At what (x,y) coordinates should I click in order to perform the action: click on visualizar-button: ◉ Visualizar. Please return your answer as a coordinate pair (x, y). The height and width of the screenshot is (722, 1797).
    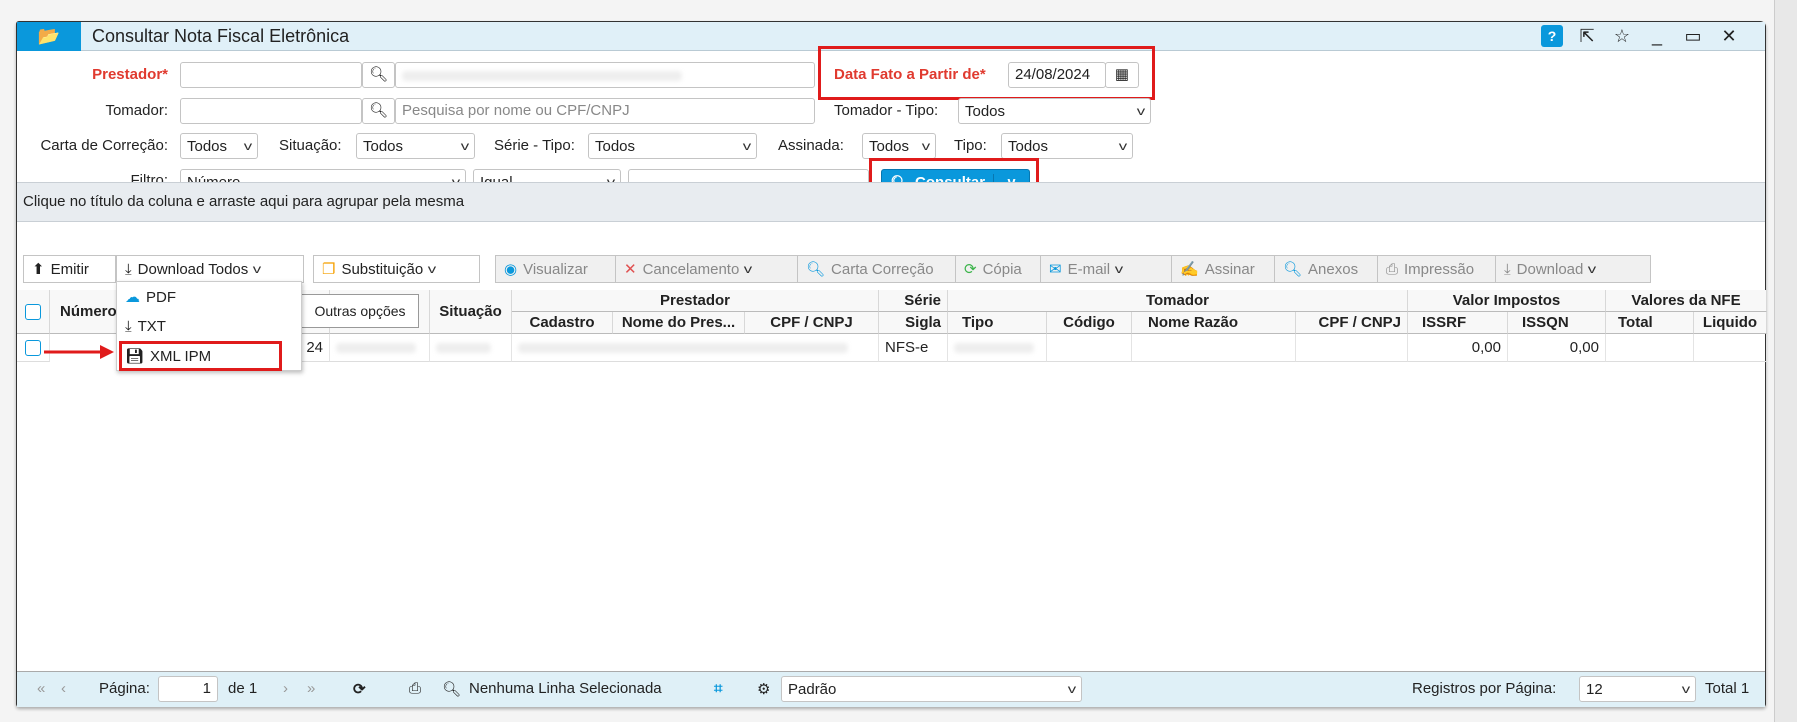
    Looking at the image, I should click on (555, 269).